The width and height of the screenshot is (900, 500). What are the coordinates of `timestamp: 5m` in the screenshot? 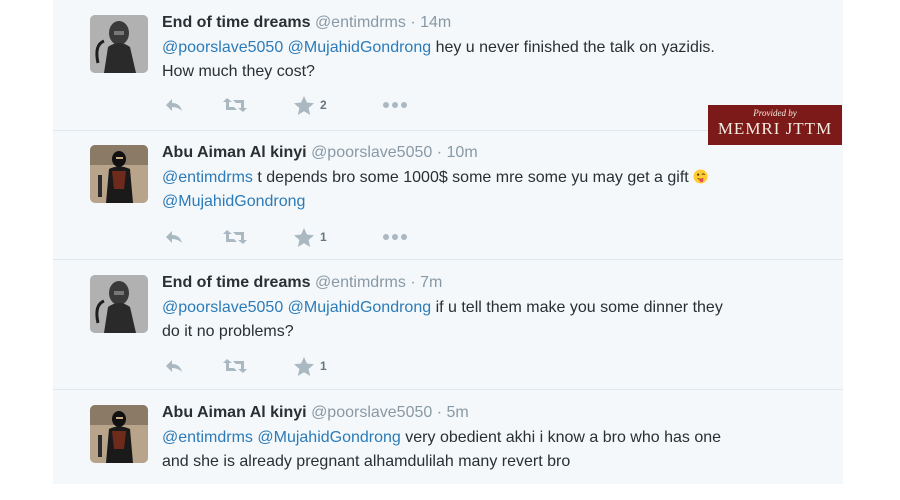 It's located at (458, 412).